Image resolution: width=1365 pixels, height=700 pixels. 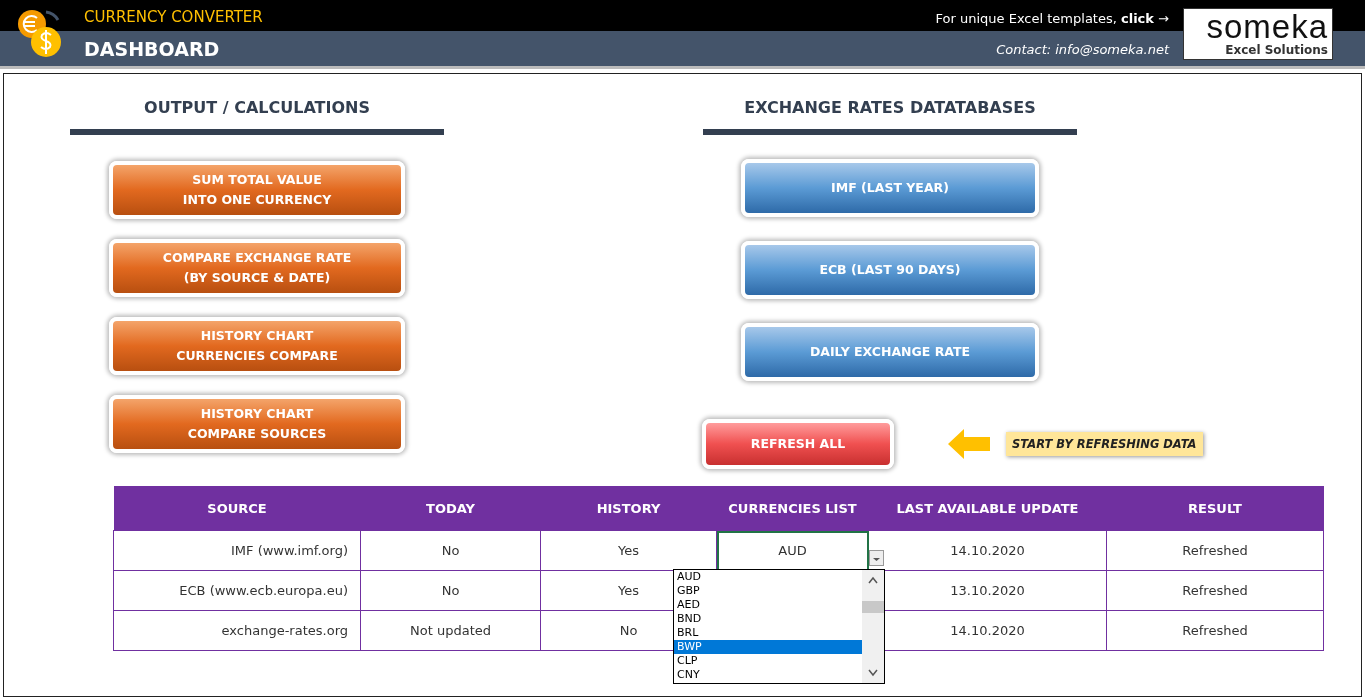 I want to click on arrow-left-icon, so click(x=969, y=444).